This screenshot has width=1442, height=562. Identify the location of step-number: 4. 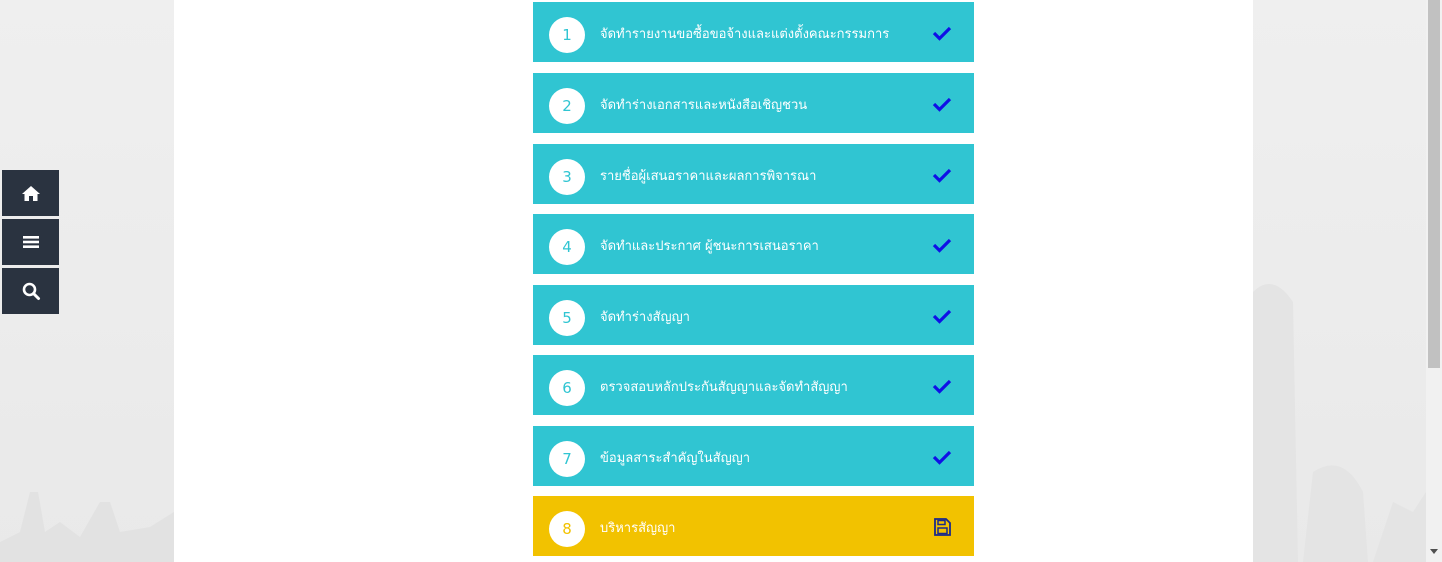
(567, 247).